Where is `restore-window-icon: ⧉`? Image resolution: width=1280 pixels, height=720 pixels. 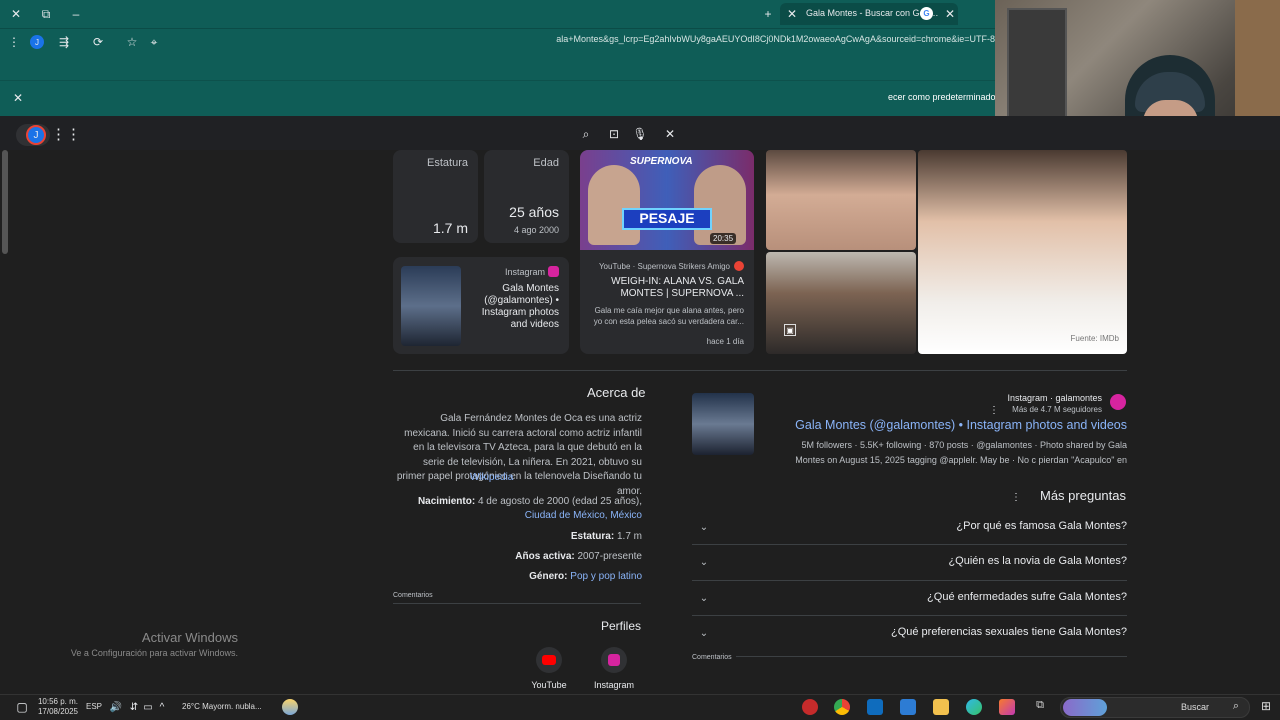
restore-window-icon: ⧉ is located at coordinates (46, 14).